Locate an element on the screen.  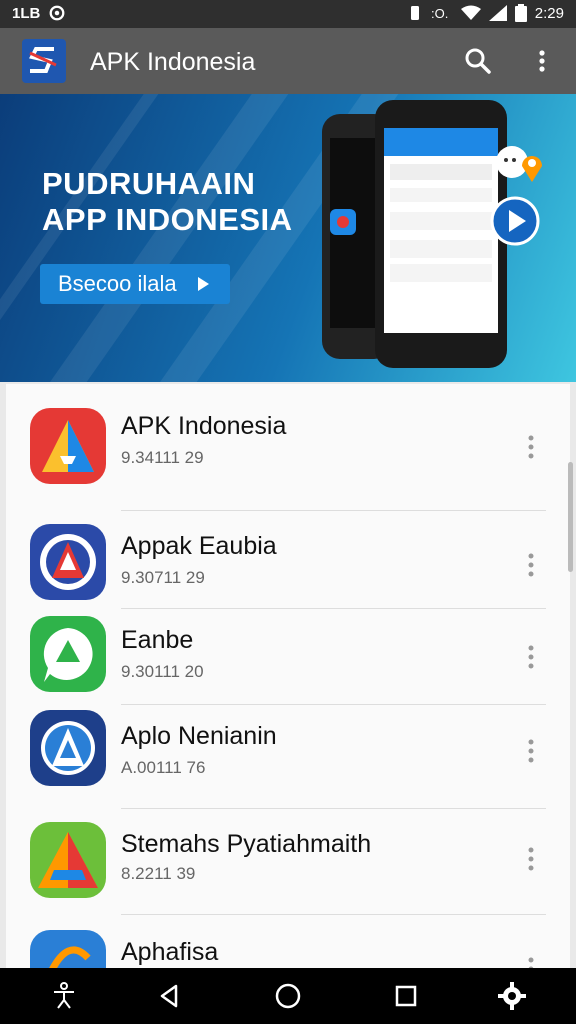
app-details: 9.30111 20 is located at coordinates (162, 671).